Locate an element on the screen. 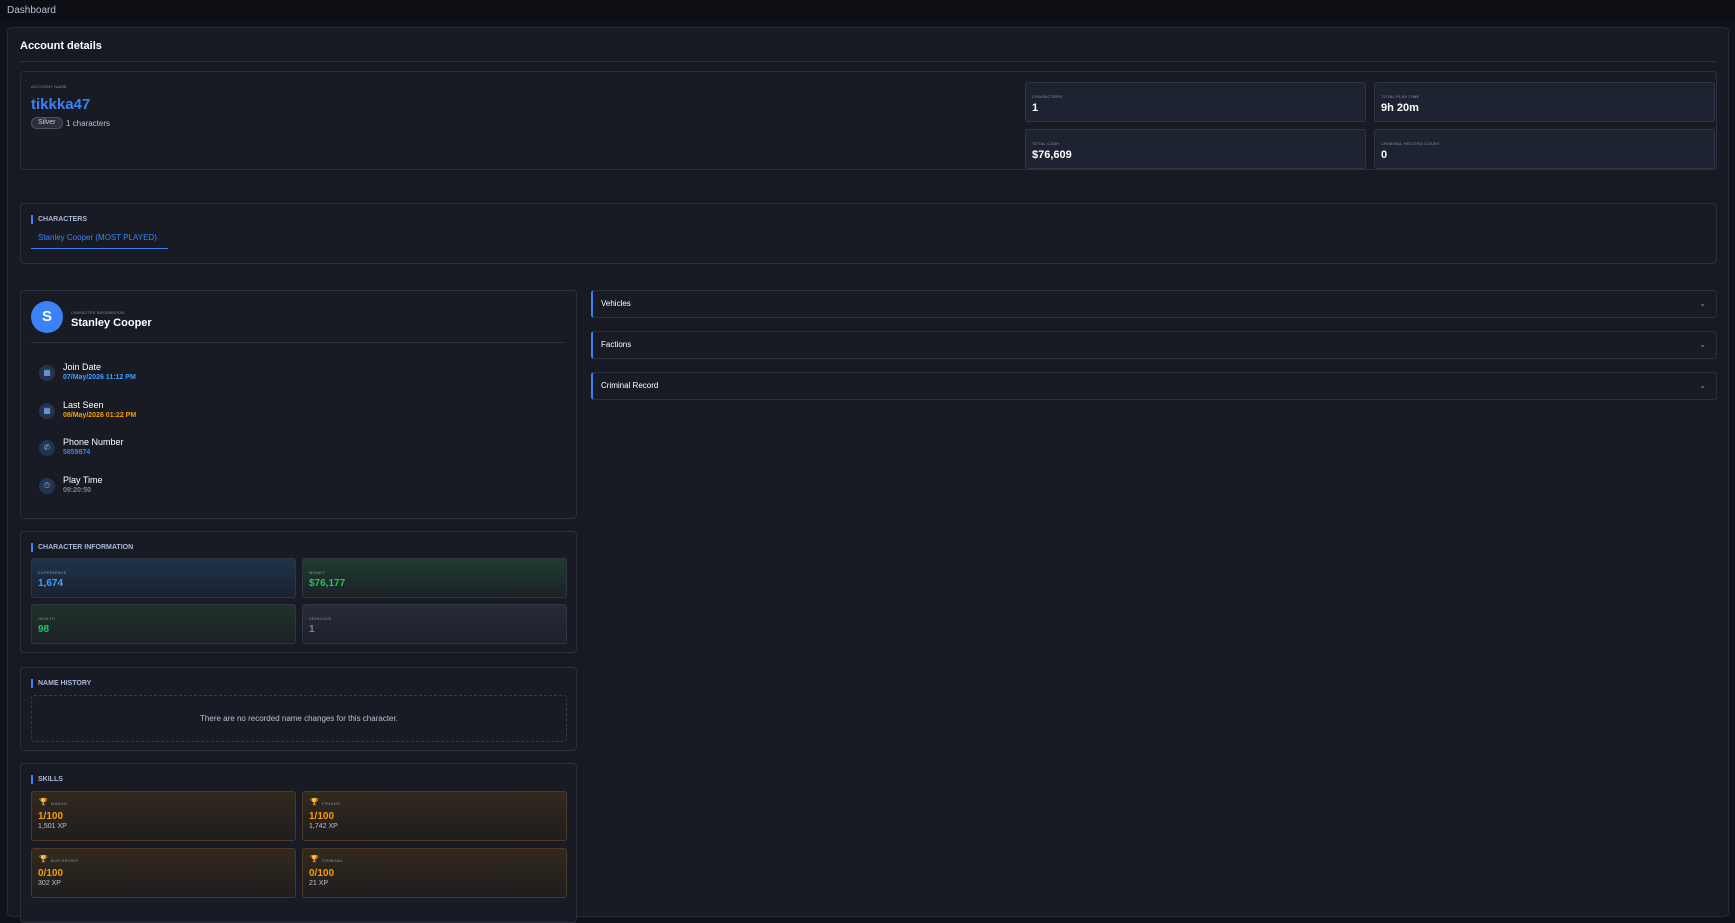 The height and width of the screenshot is (923, 1735). accordion-title: Factions is located at coordinates (616, 344).